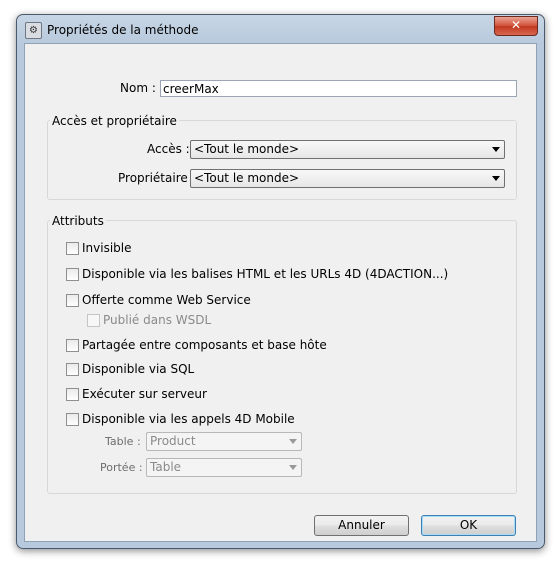 This screenshot has height=565, width=556. I want to click on access-select: <Tout le monde>, so click(347, 149).